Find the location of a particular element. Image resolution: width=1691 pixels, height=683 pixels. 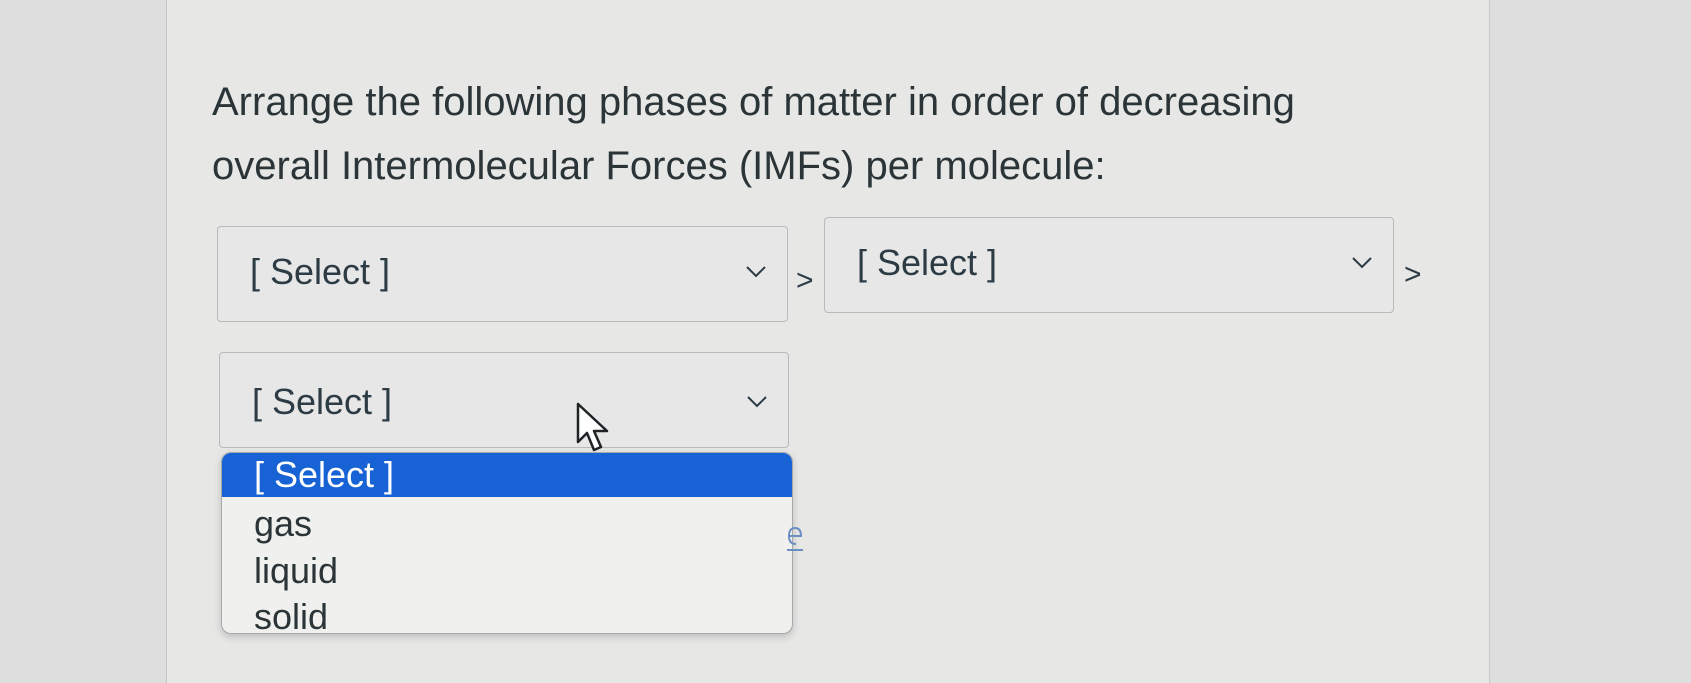

option-gas: gas is located at coordinates (507, 524).